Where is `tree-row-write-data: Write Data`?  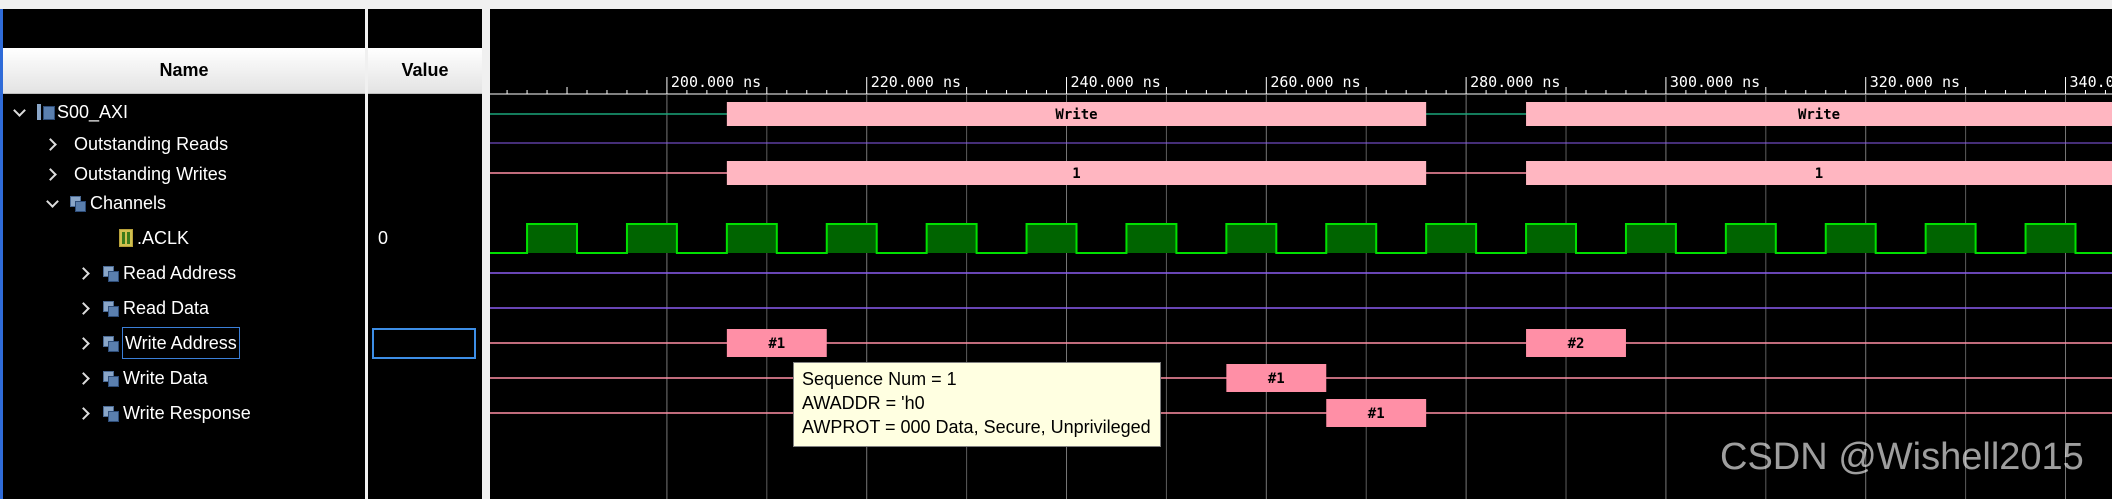 tree-row-write-data: Write Data is located at coordinates (184, 378).